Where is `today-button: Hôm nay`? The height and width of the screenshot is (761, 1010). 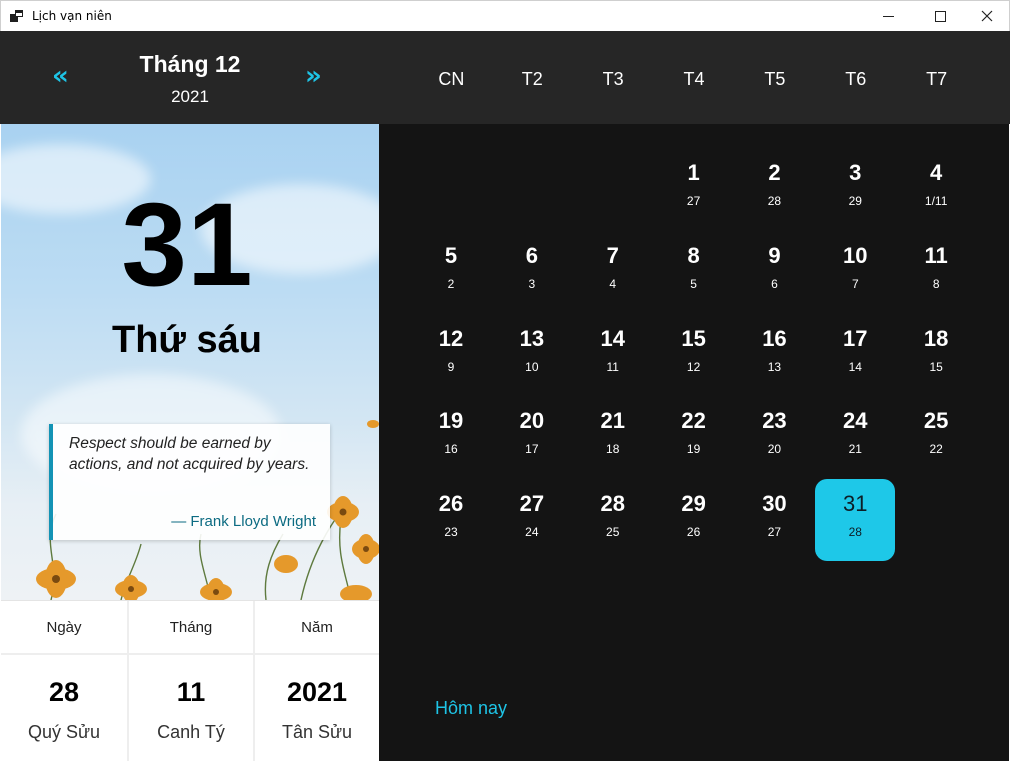
today-button: Hôm nay is located at coordinates (471, 708).